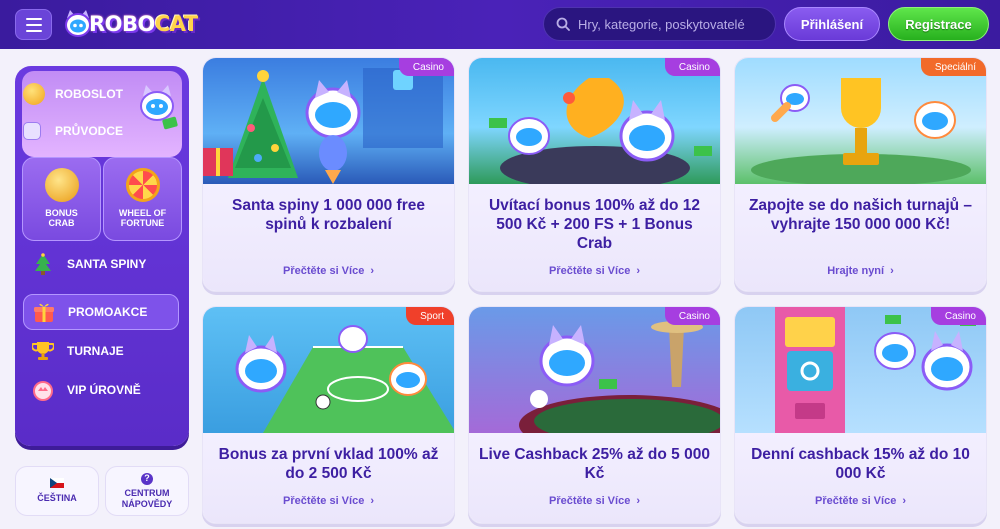 This screenshot has width=1000, height=529. I want to click on sidebar-item-label: VIP ÚROVNĚ, so click(104, 390).